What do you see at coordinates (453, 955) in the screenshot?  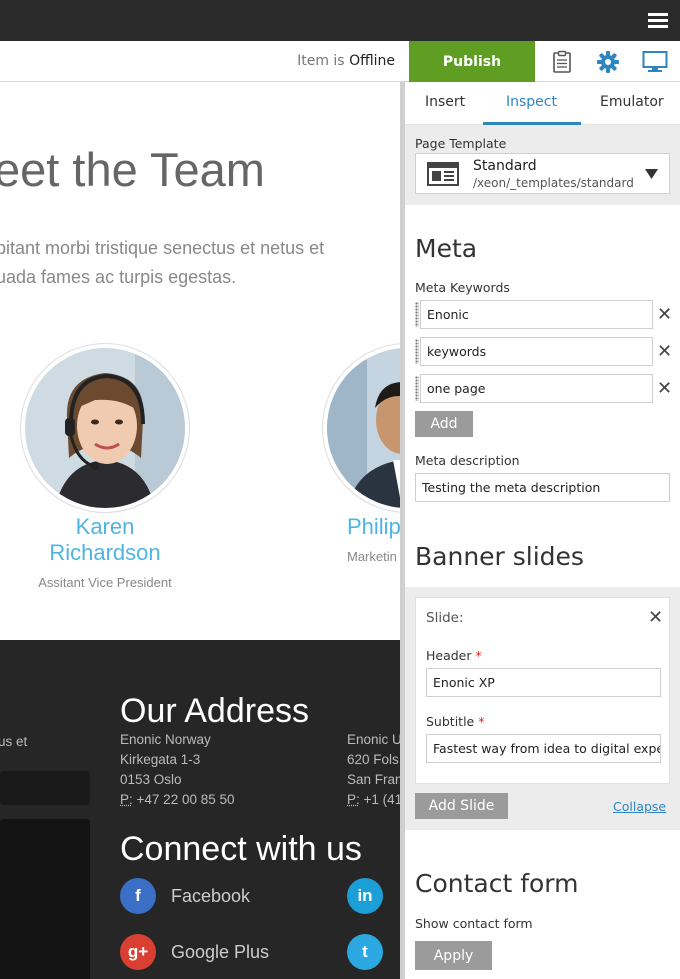 I see `apply-button: Apply` at bounding box center [453, 955].